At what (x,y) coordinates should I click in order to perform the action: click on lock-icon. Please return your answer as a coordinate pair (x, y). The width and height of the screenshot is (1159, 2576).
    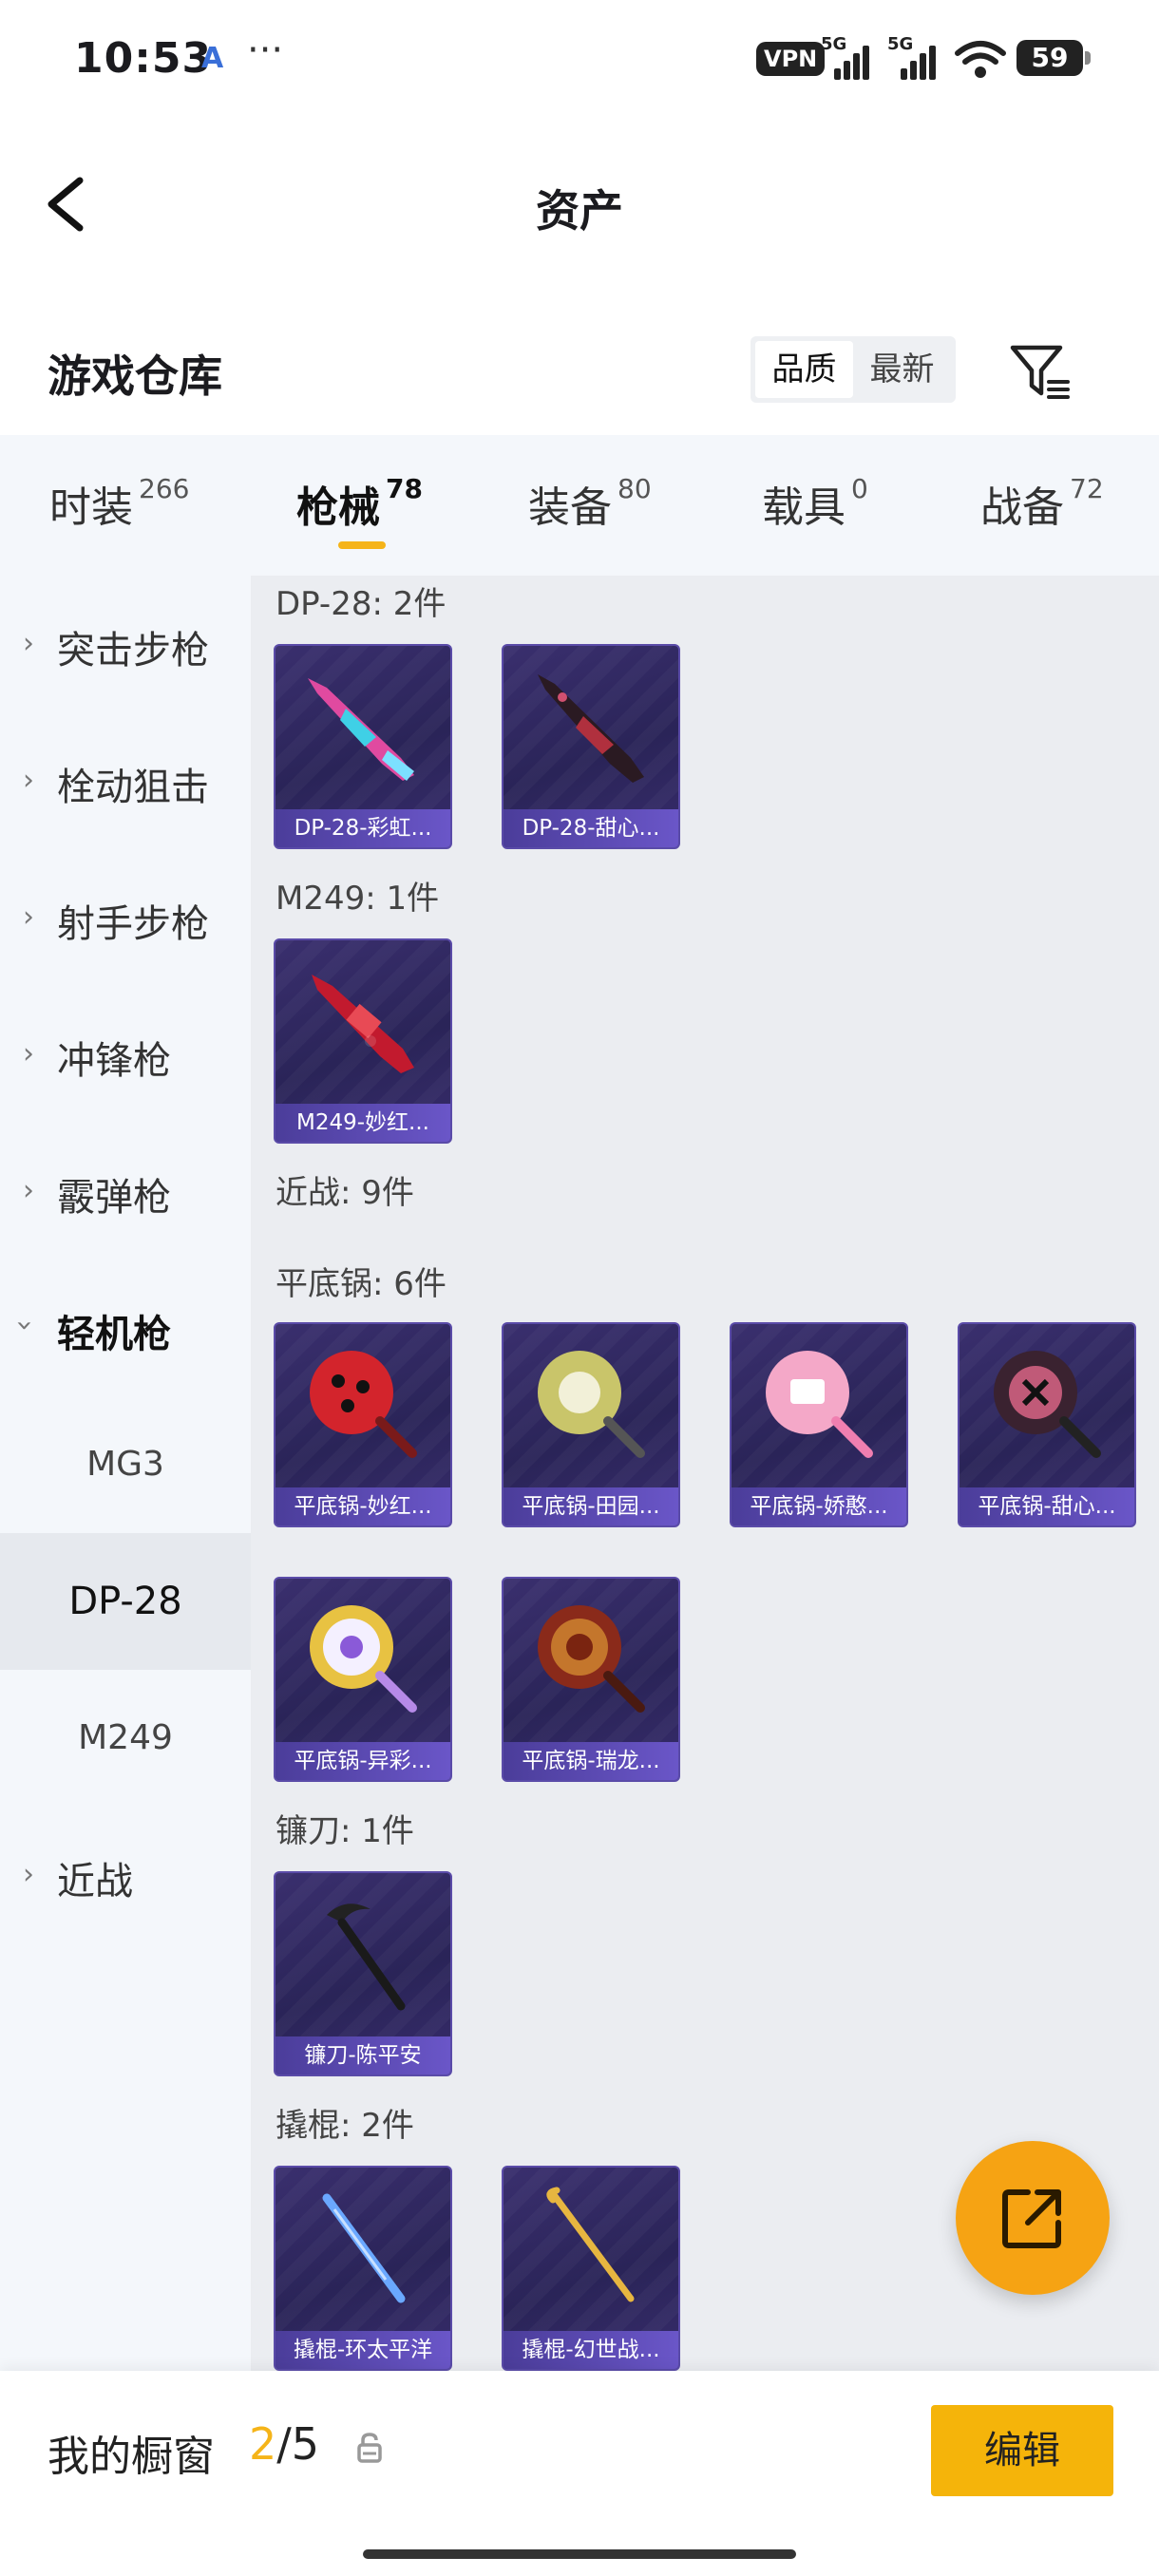
    Looking at the image, I should click on (369, 2448).